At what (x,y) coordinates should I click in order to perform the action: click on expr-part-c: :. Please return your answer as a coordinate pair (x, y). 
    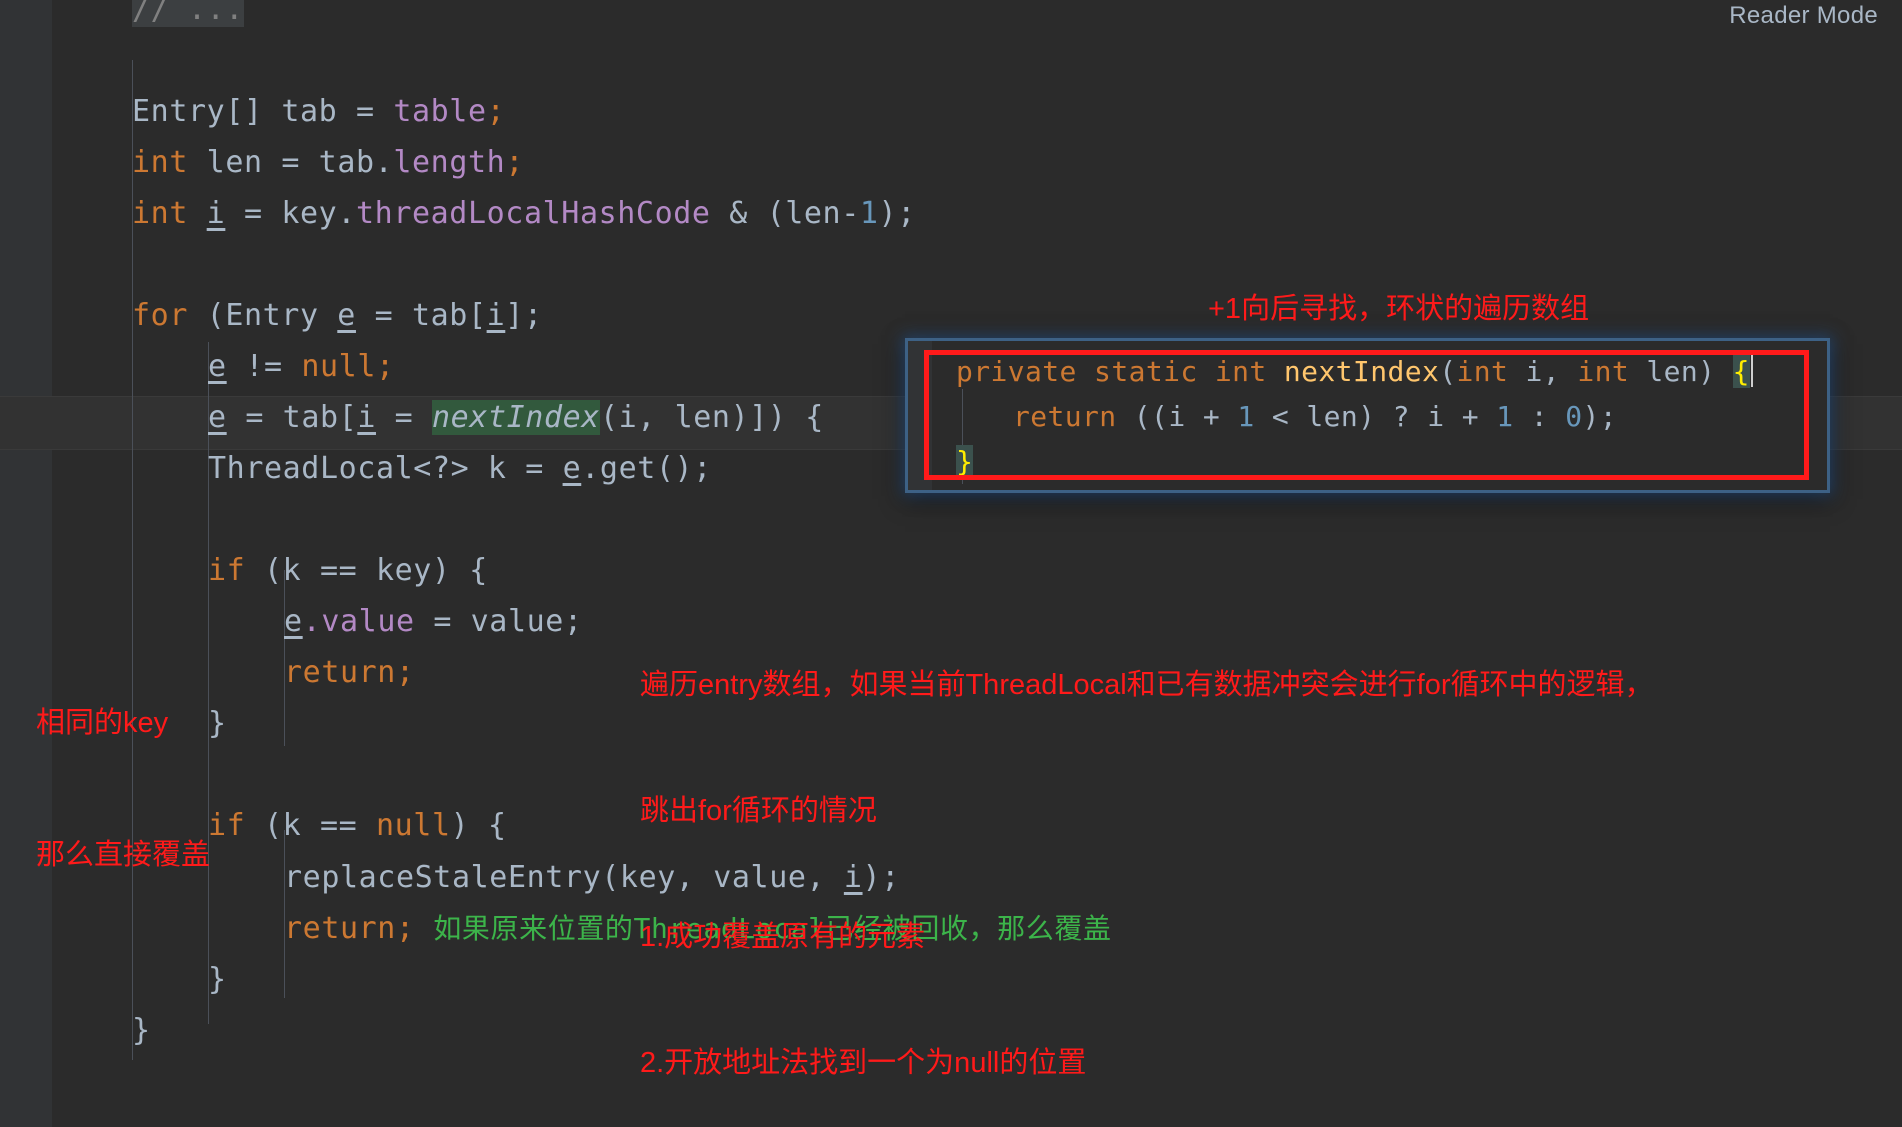
    Looking at the image, I should click on (1539, 416).